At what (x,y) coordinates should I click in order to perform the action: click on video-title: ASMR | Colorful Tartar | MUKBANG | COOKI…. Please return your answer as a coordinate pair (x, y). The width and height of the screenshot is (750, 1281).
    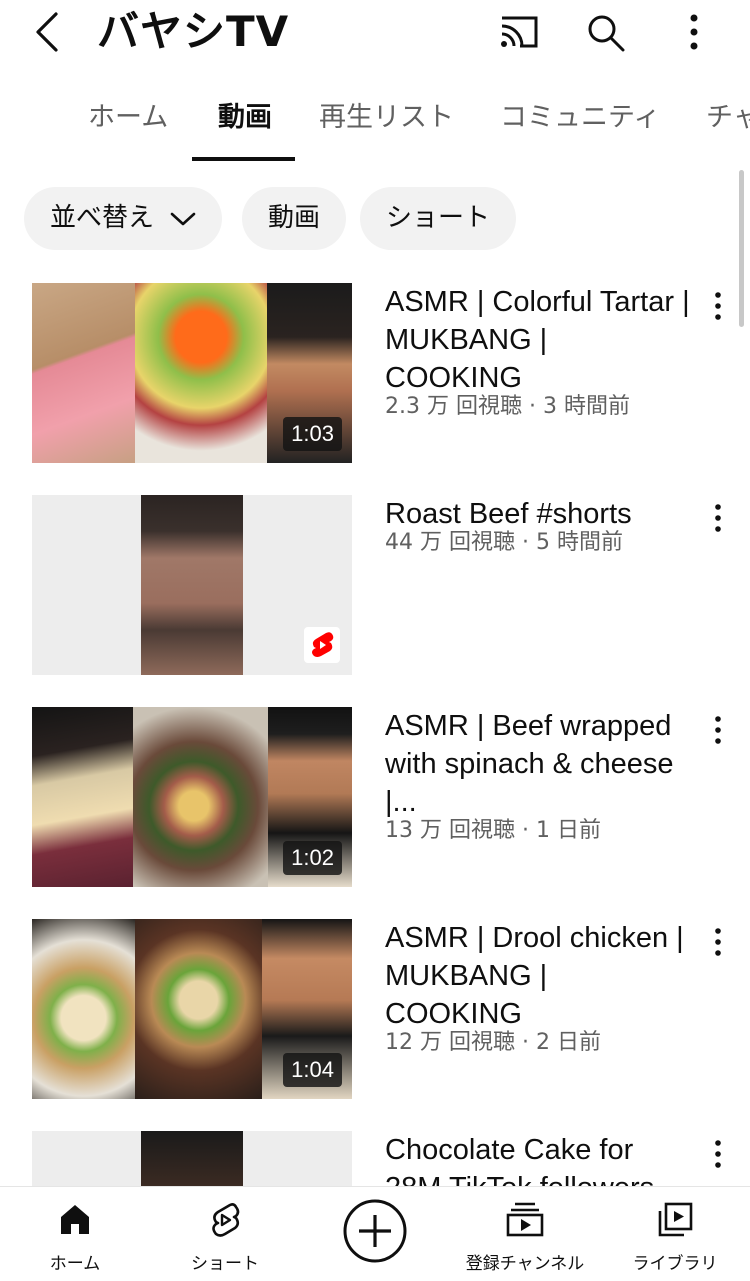
    Looking at the image, I should click on (537, 340).